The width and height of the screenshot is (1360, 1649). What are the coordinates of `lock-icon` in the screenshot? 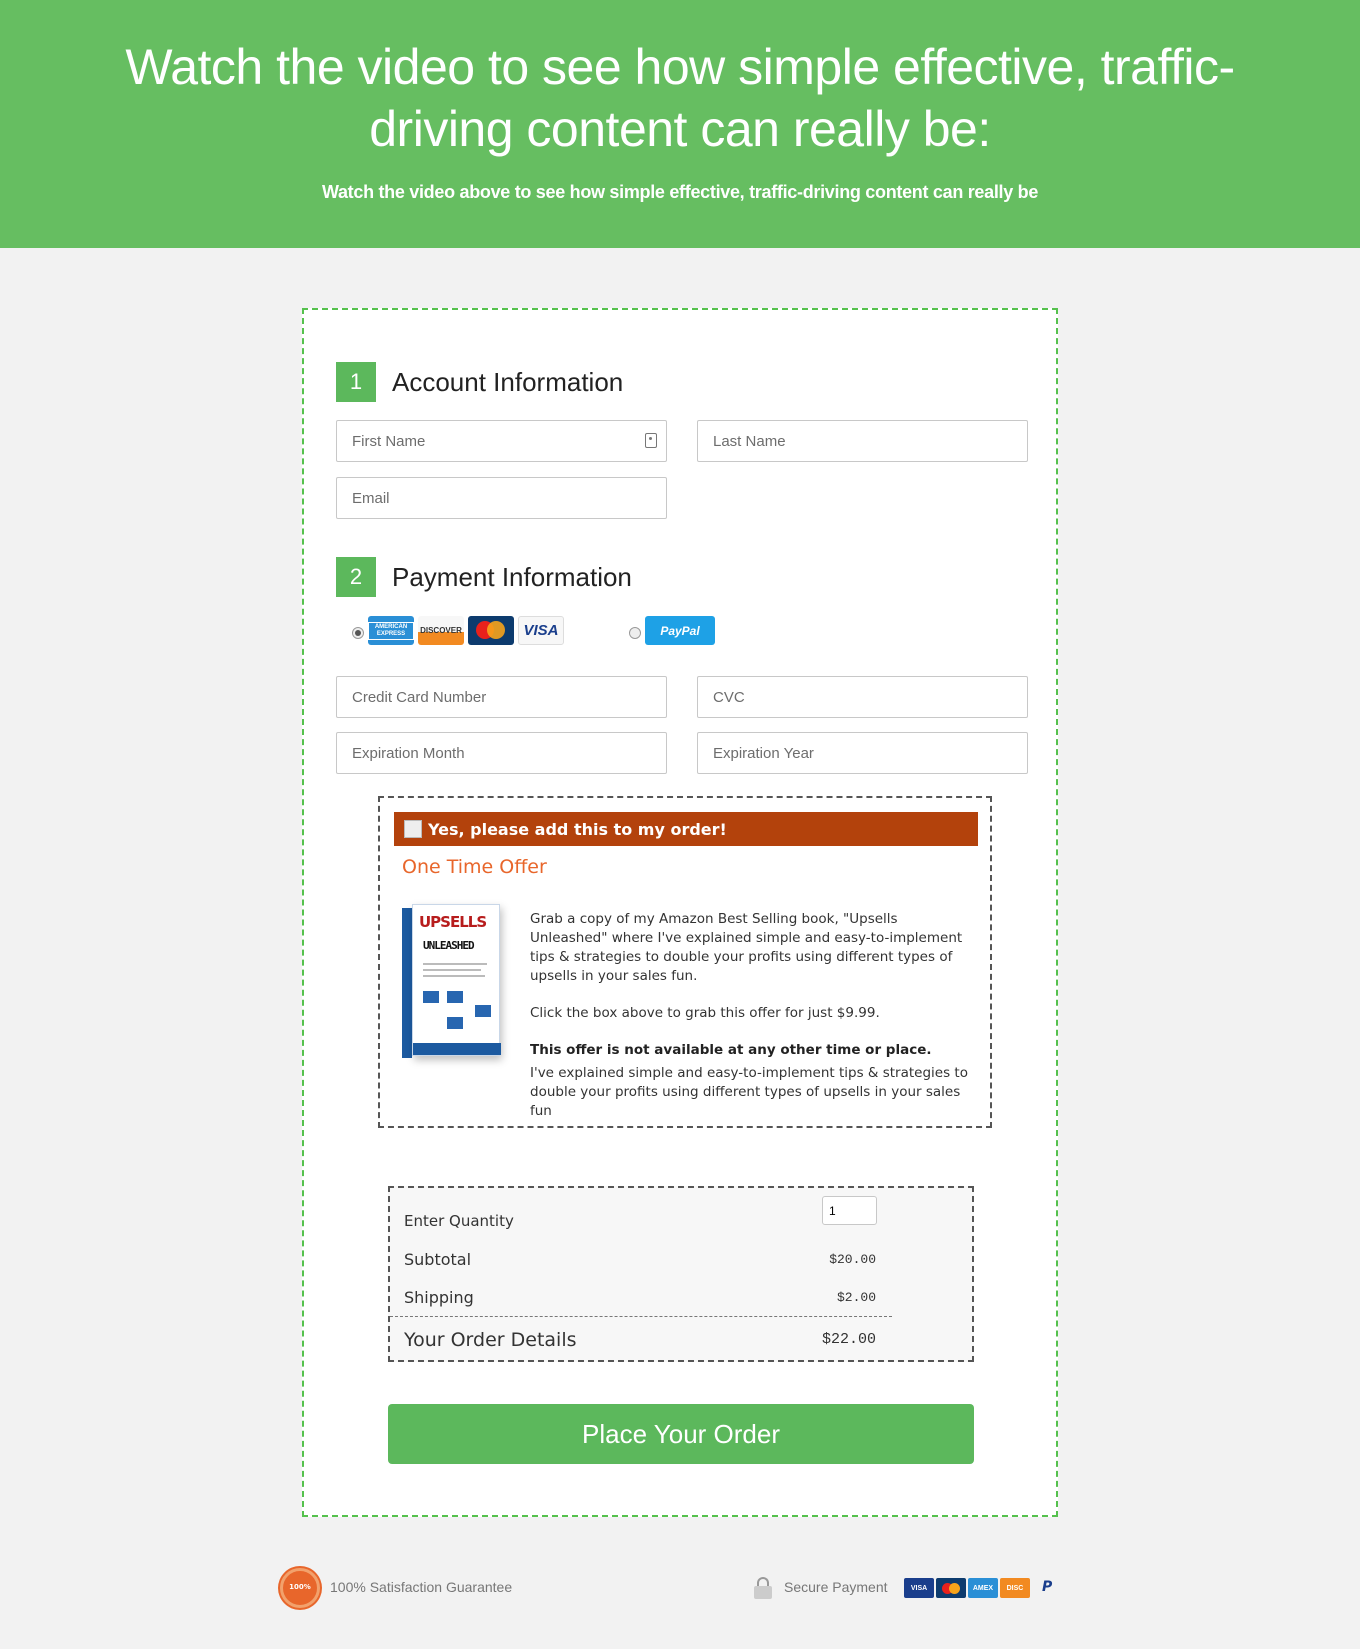 It's located at (763, 1588).